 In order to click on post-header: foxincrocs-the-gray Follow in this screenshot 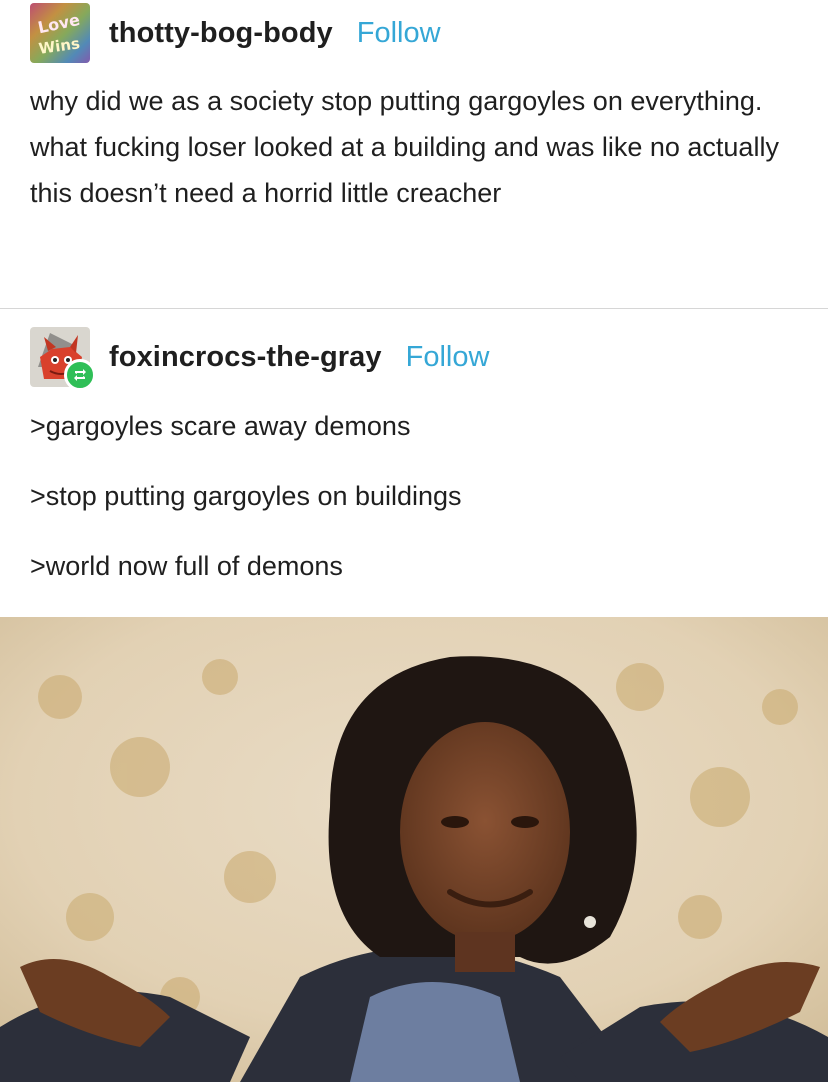, I will do `click(260, 359)`.